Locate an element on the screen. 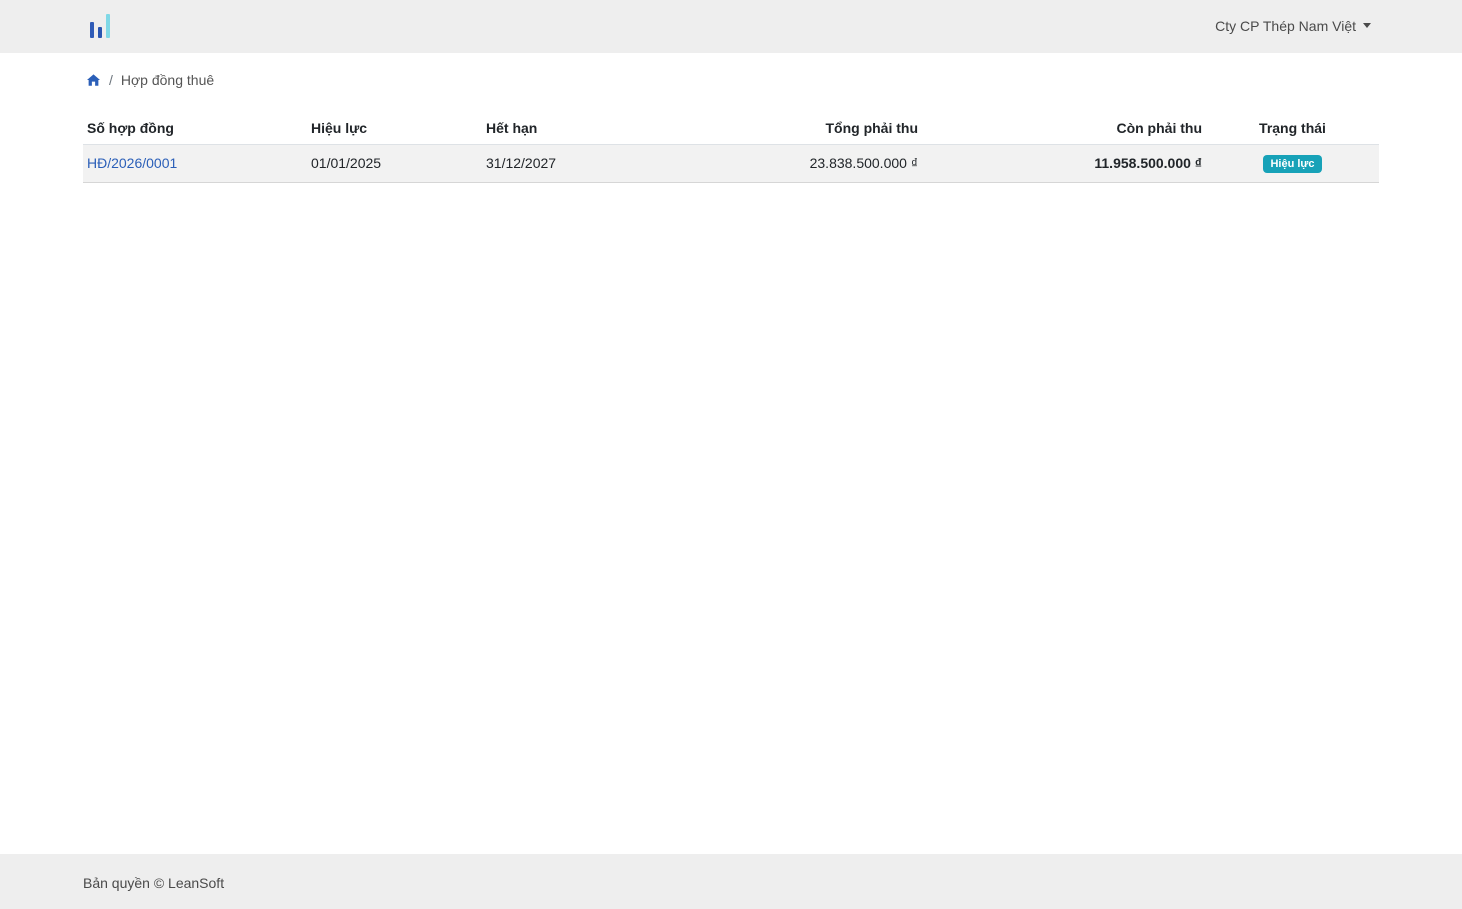 The height and width of the screenshot is (909, 1462). footer: Bản quyền © LeanSoft is located at coordinates (731, 881).